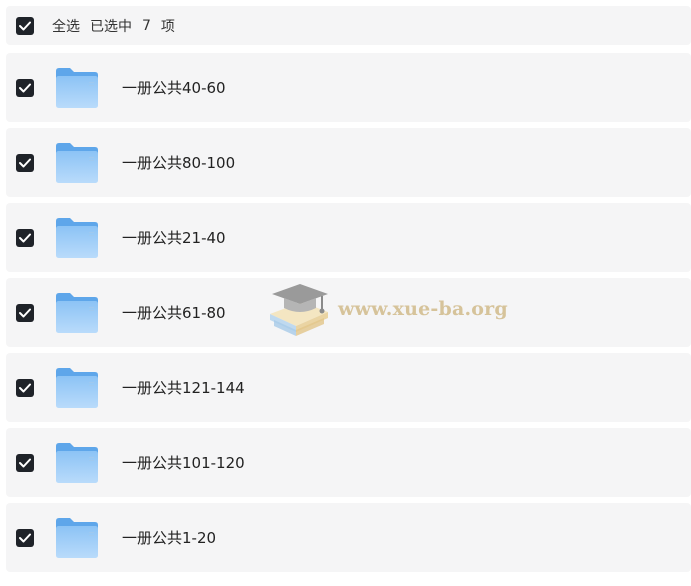  What do you see at coordinates (348, 462) in the screenshot?
I see `folder-row: 一册公共101-120` at bounding box center [348, 462].